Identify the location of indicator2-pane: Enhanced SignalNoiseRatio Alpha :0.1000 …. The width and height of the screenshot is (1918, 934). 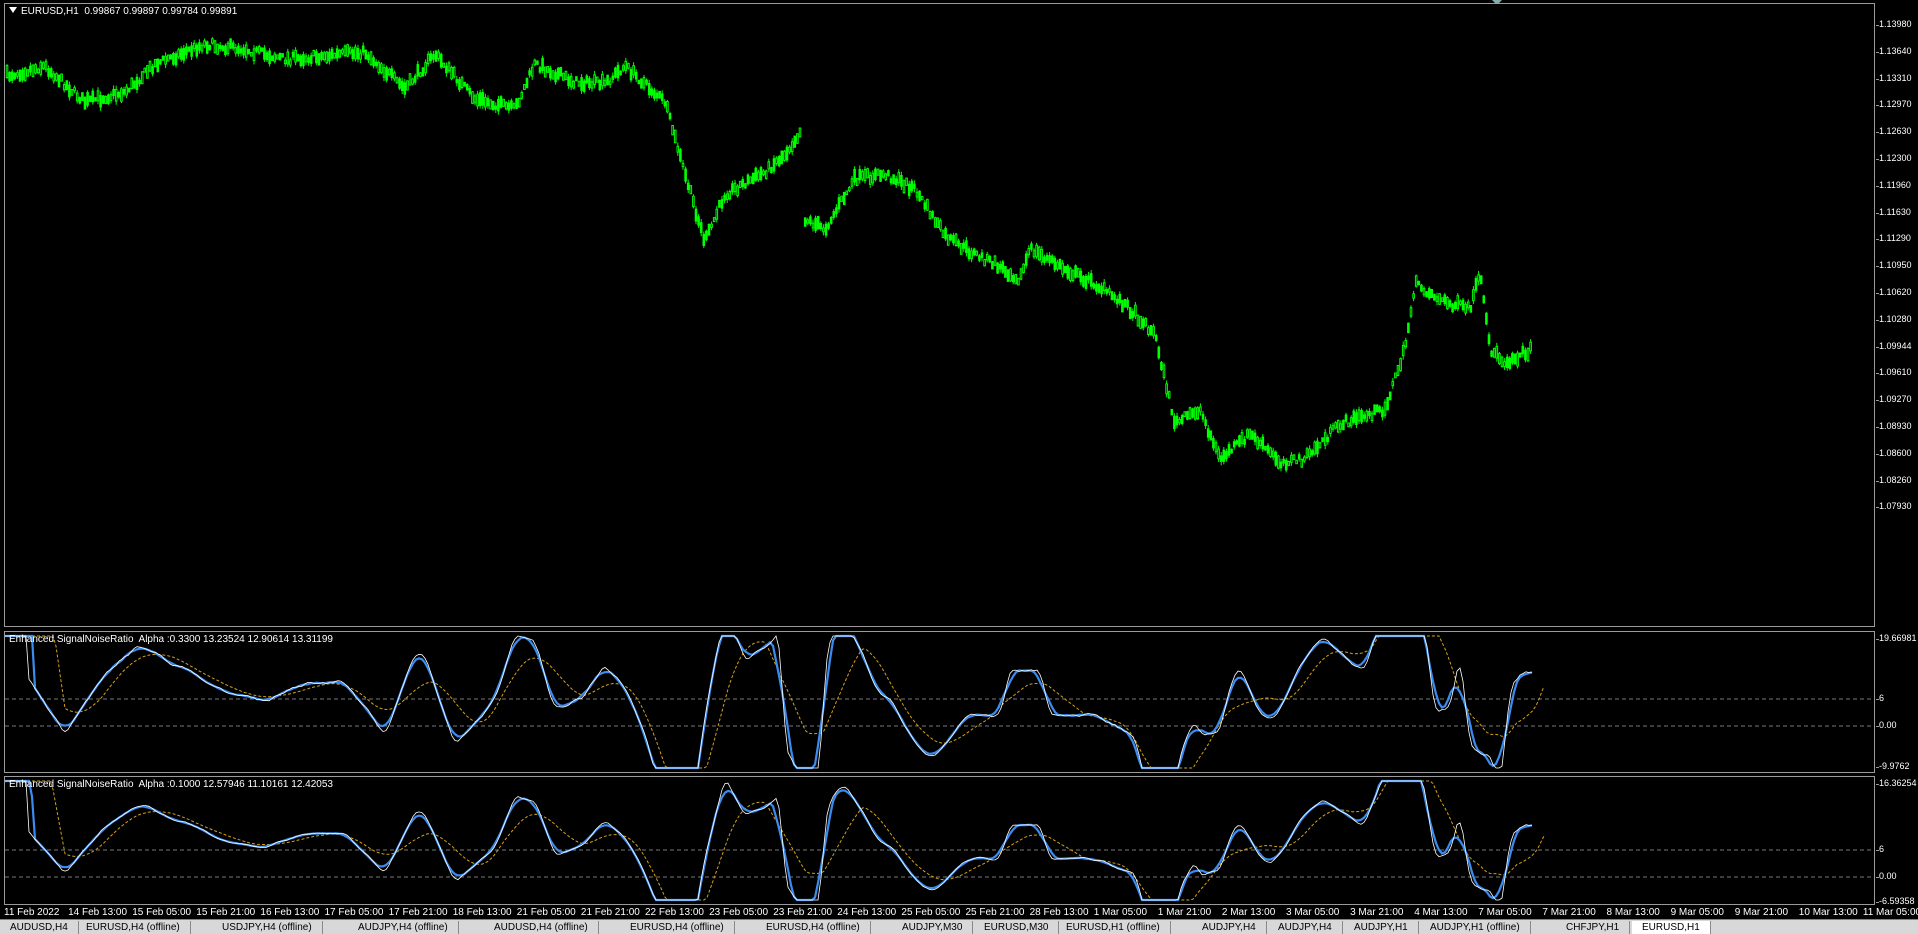
(939, 840).